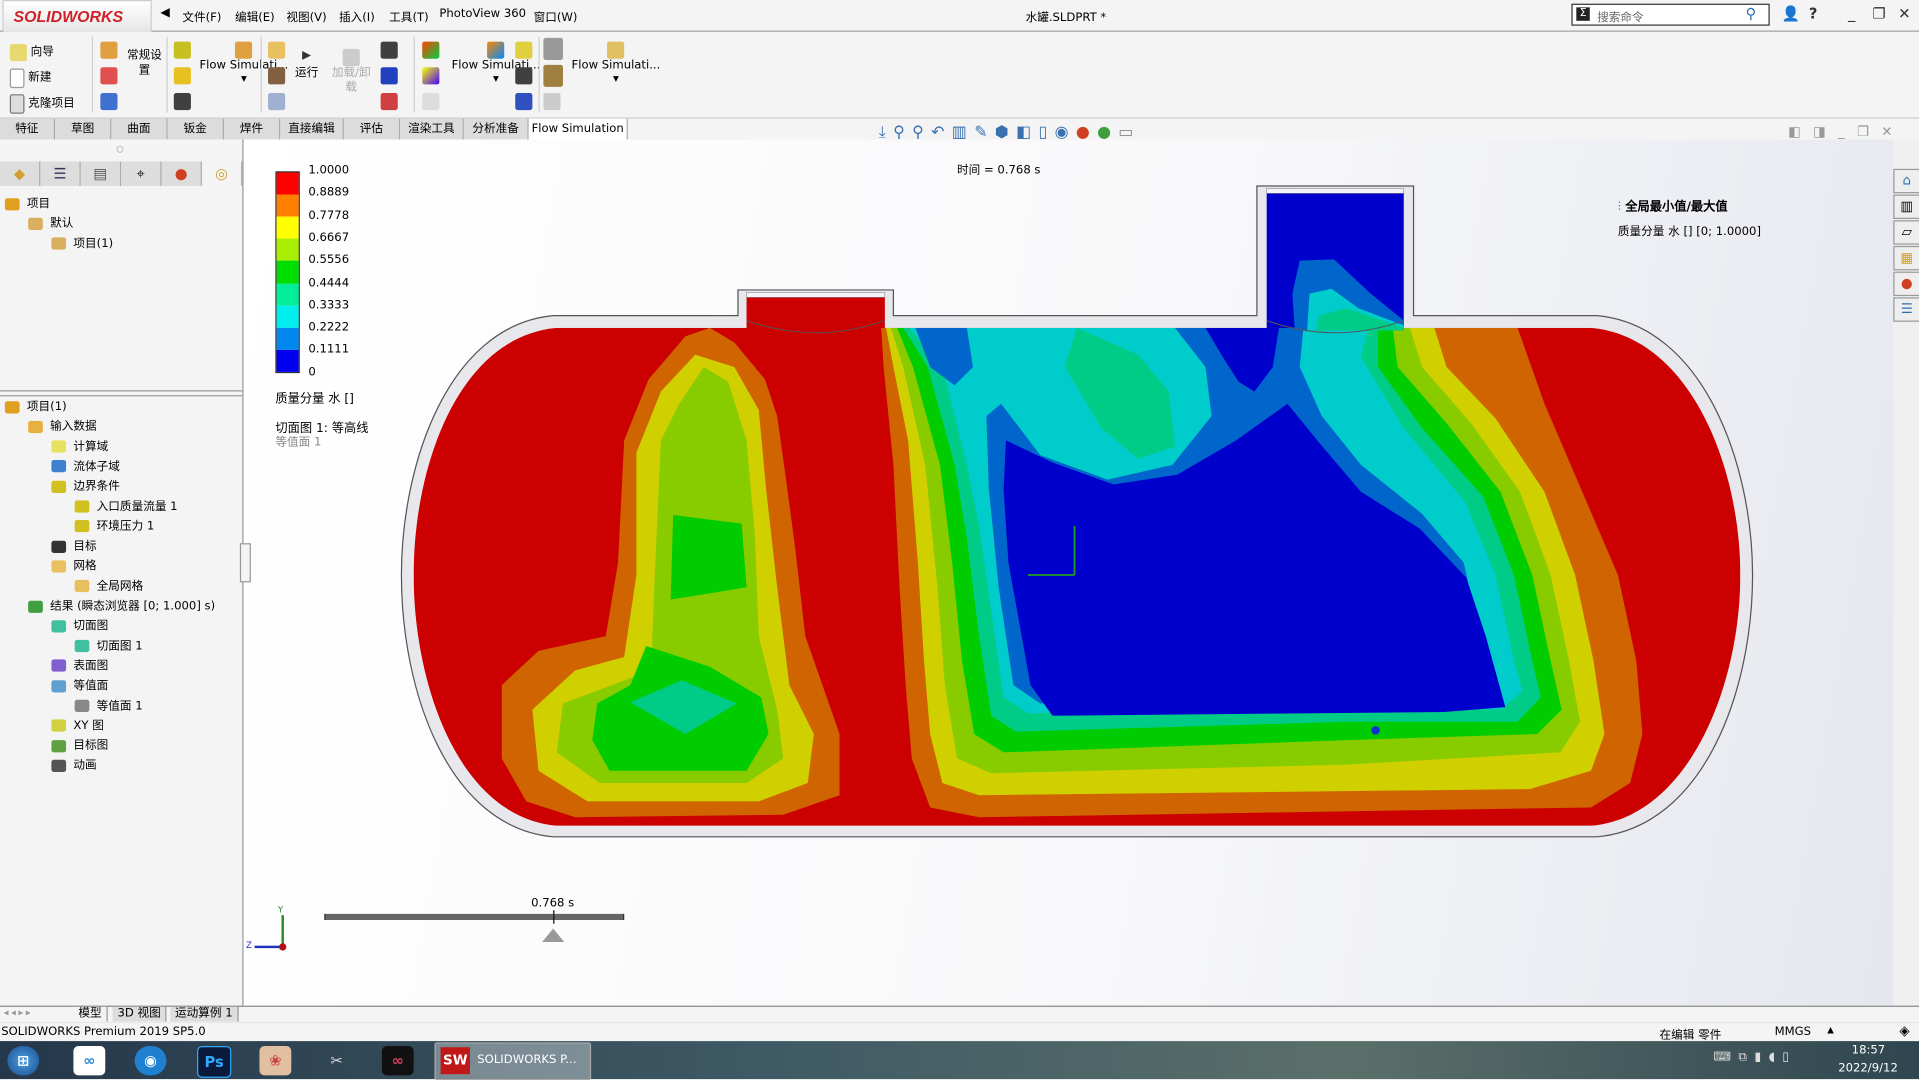  I want to click on system-tray-icons: ⌨⧉▮◖▯, so click(1754, 1057).